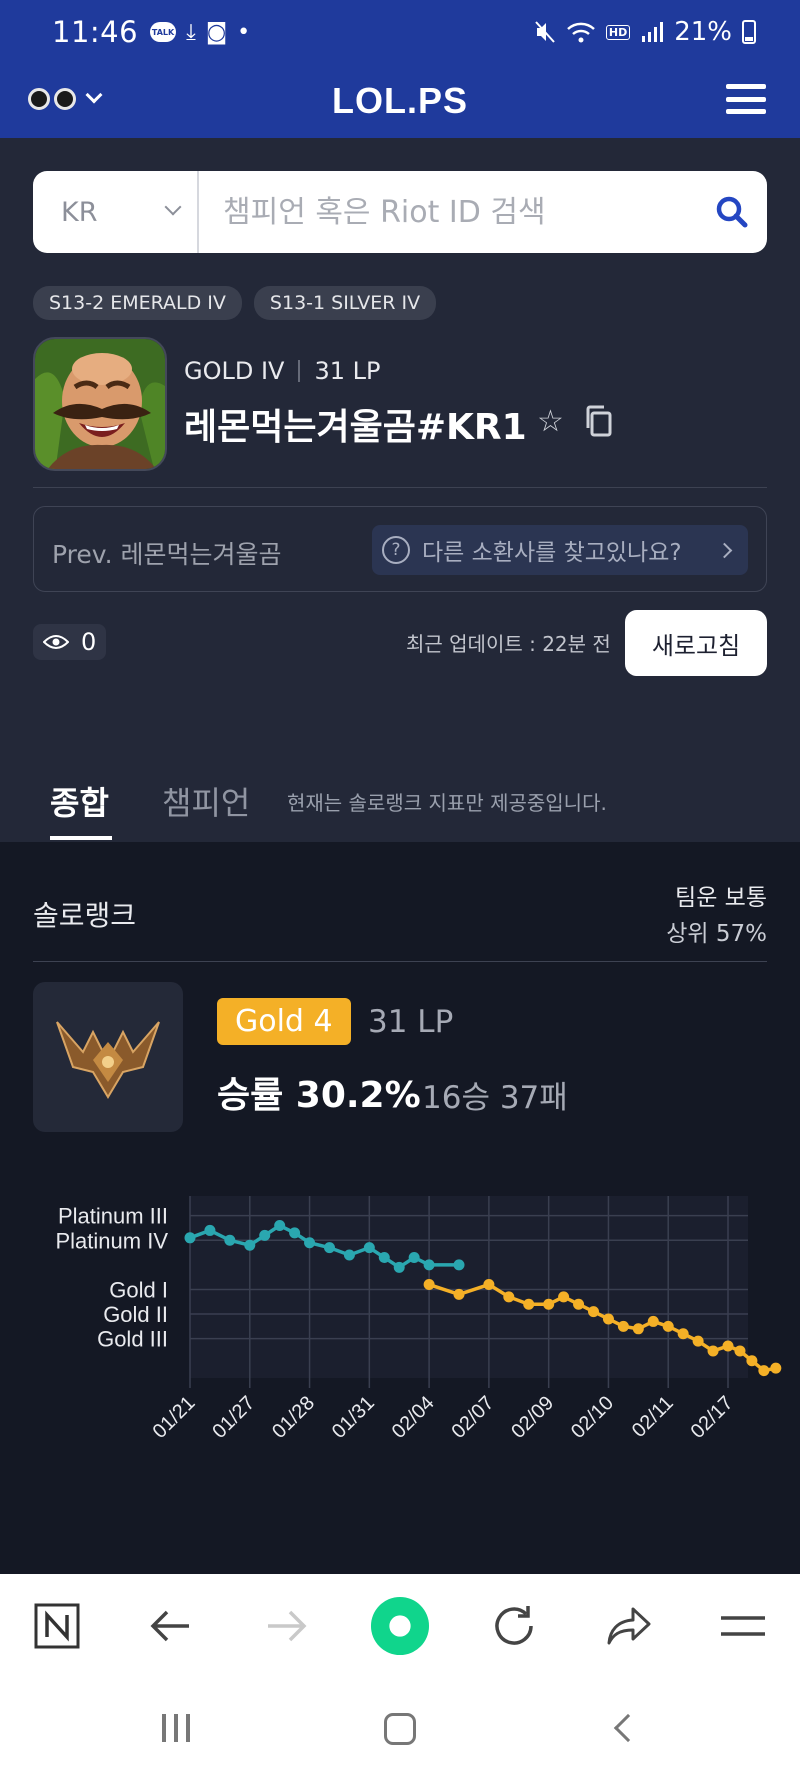 This screenshot has width=800, height=1778. Describe the element at coordinates (400, 1729) in the screenshot. I see `home-icon` at that location.